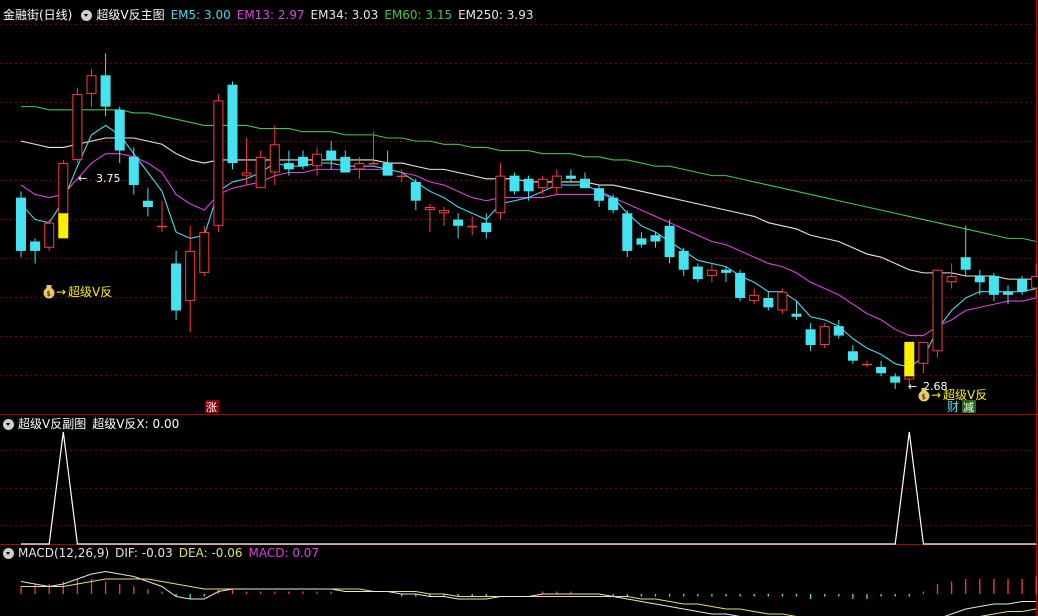 This screenshot has width=1038, height=616. What do you see at coordinates (144, 553) in the screenshot?
I see `dif-value: DIF: -0.03` at bounding box center [144, 553].